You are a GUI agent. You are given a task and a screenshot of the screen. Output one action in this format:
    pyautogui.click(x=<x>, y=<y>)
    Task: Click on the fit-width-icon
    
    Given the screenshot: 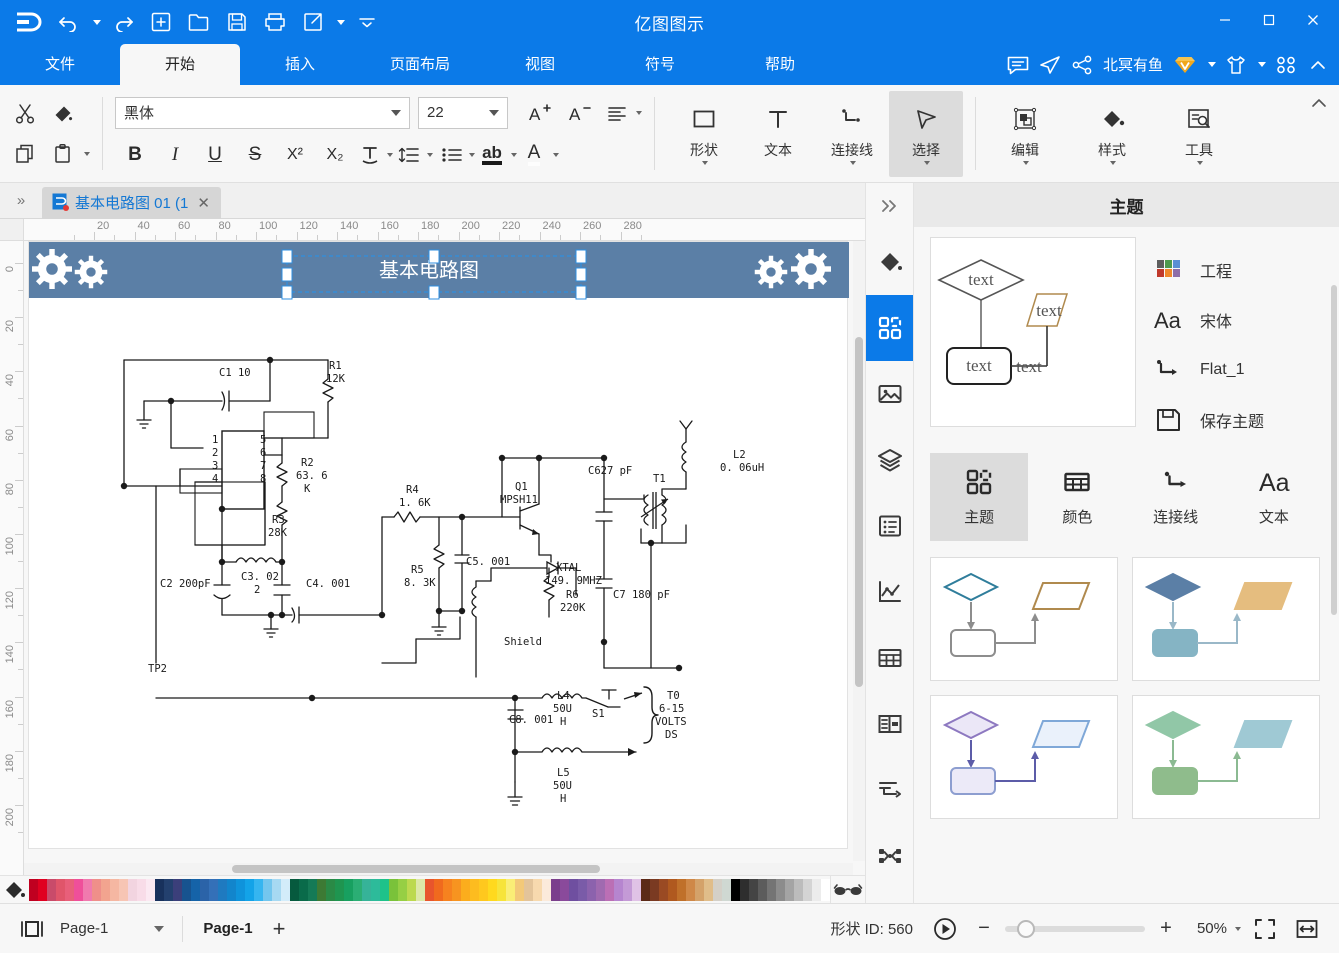 What is the action you would take?
    pyautogui.click(x=1307, y=929)
    